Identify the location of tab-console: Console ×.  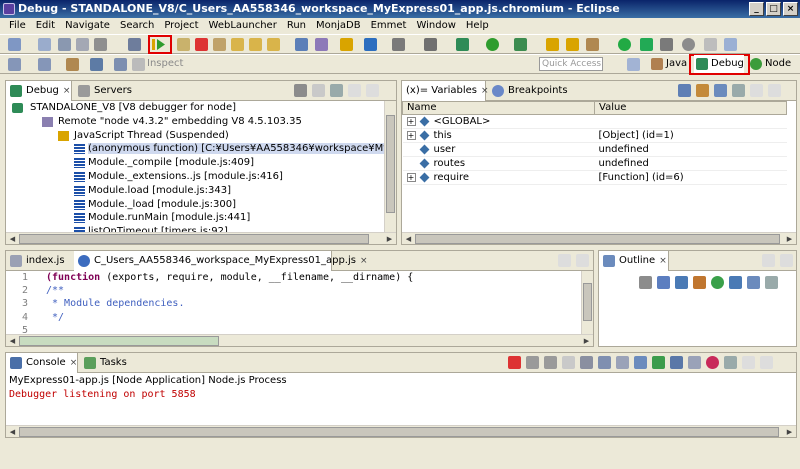
(42, 363).